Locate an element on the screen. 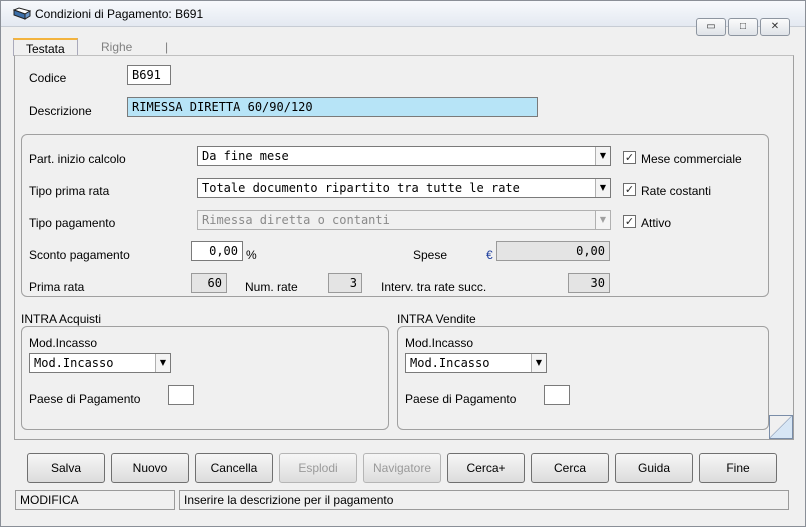 The width and height of the screenshot is (806, 527). status-mode: MODIFICA is located at coordinates (95, 500).